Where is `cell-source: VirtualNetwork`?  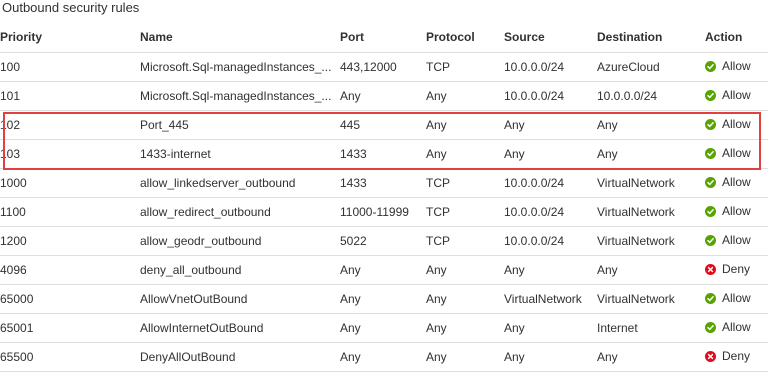 cell-source: VirtualNetwork is located at coordinates (550, 299).